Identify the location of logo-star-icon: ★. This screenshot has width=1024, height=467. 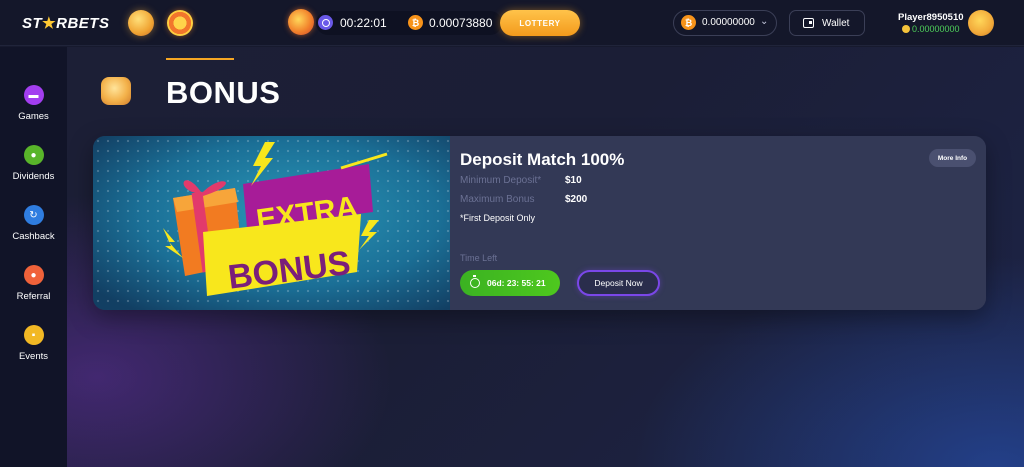
(49, 23).